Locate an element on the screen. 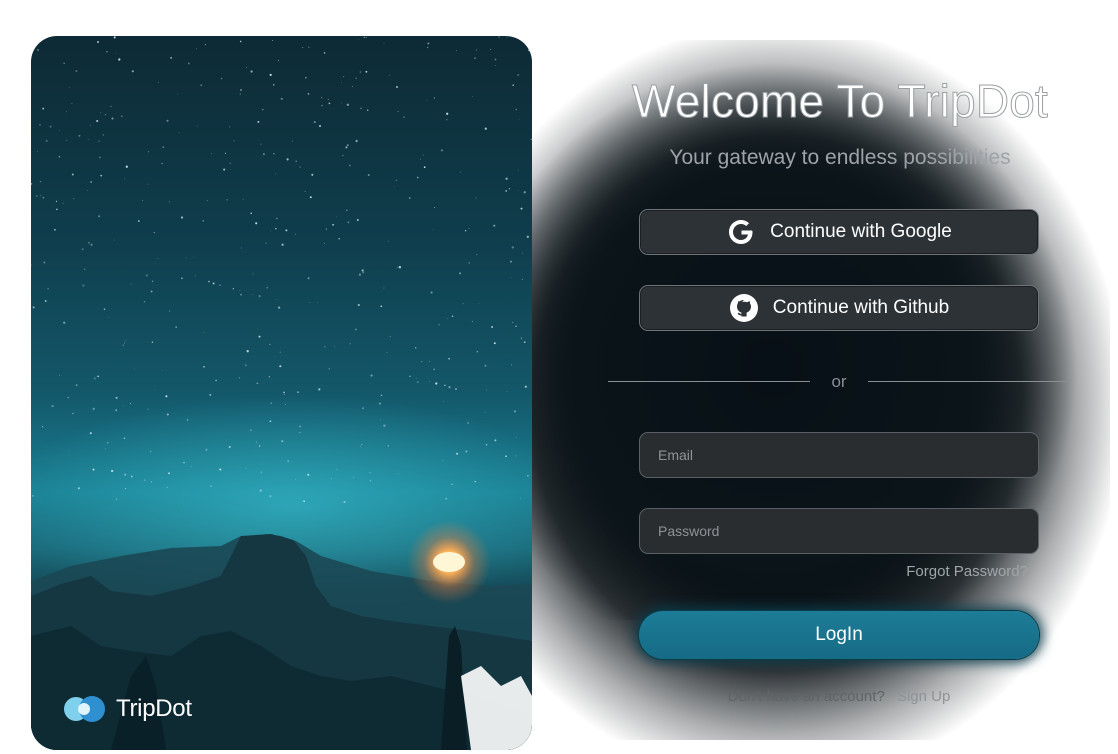 This screenshot has height=754, width=1118. google-icon is located at coordinates (741, 232).